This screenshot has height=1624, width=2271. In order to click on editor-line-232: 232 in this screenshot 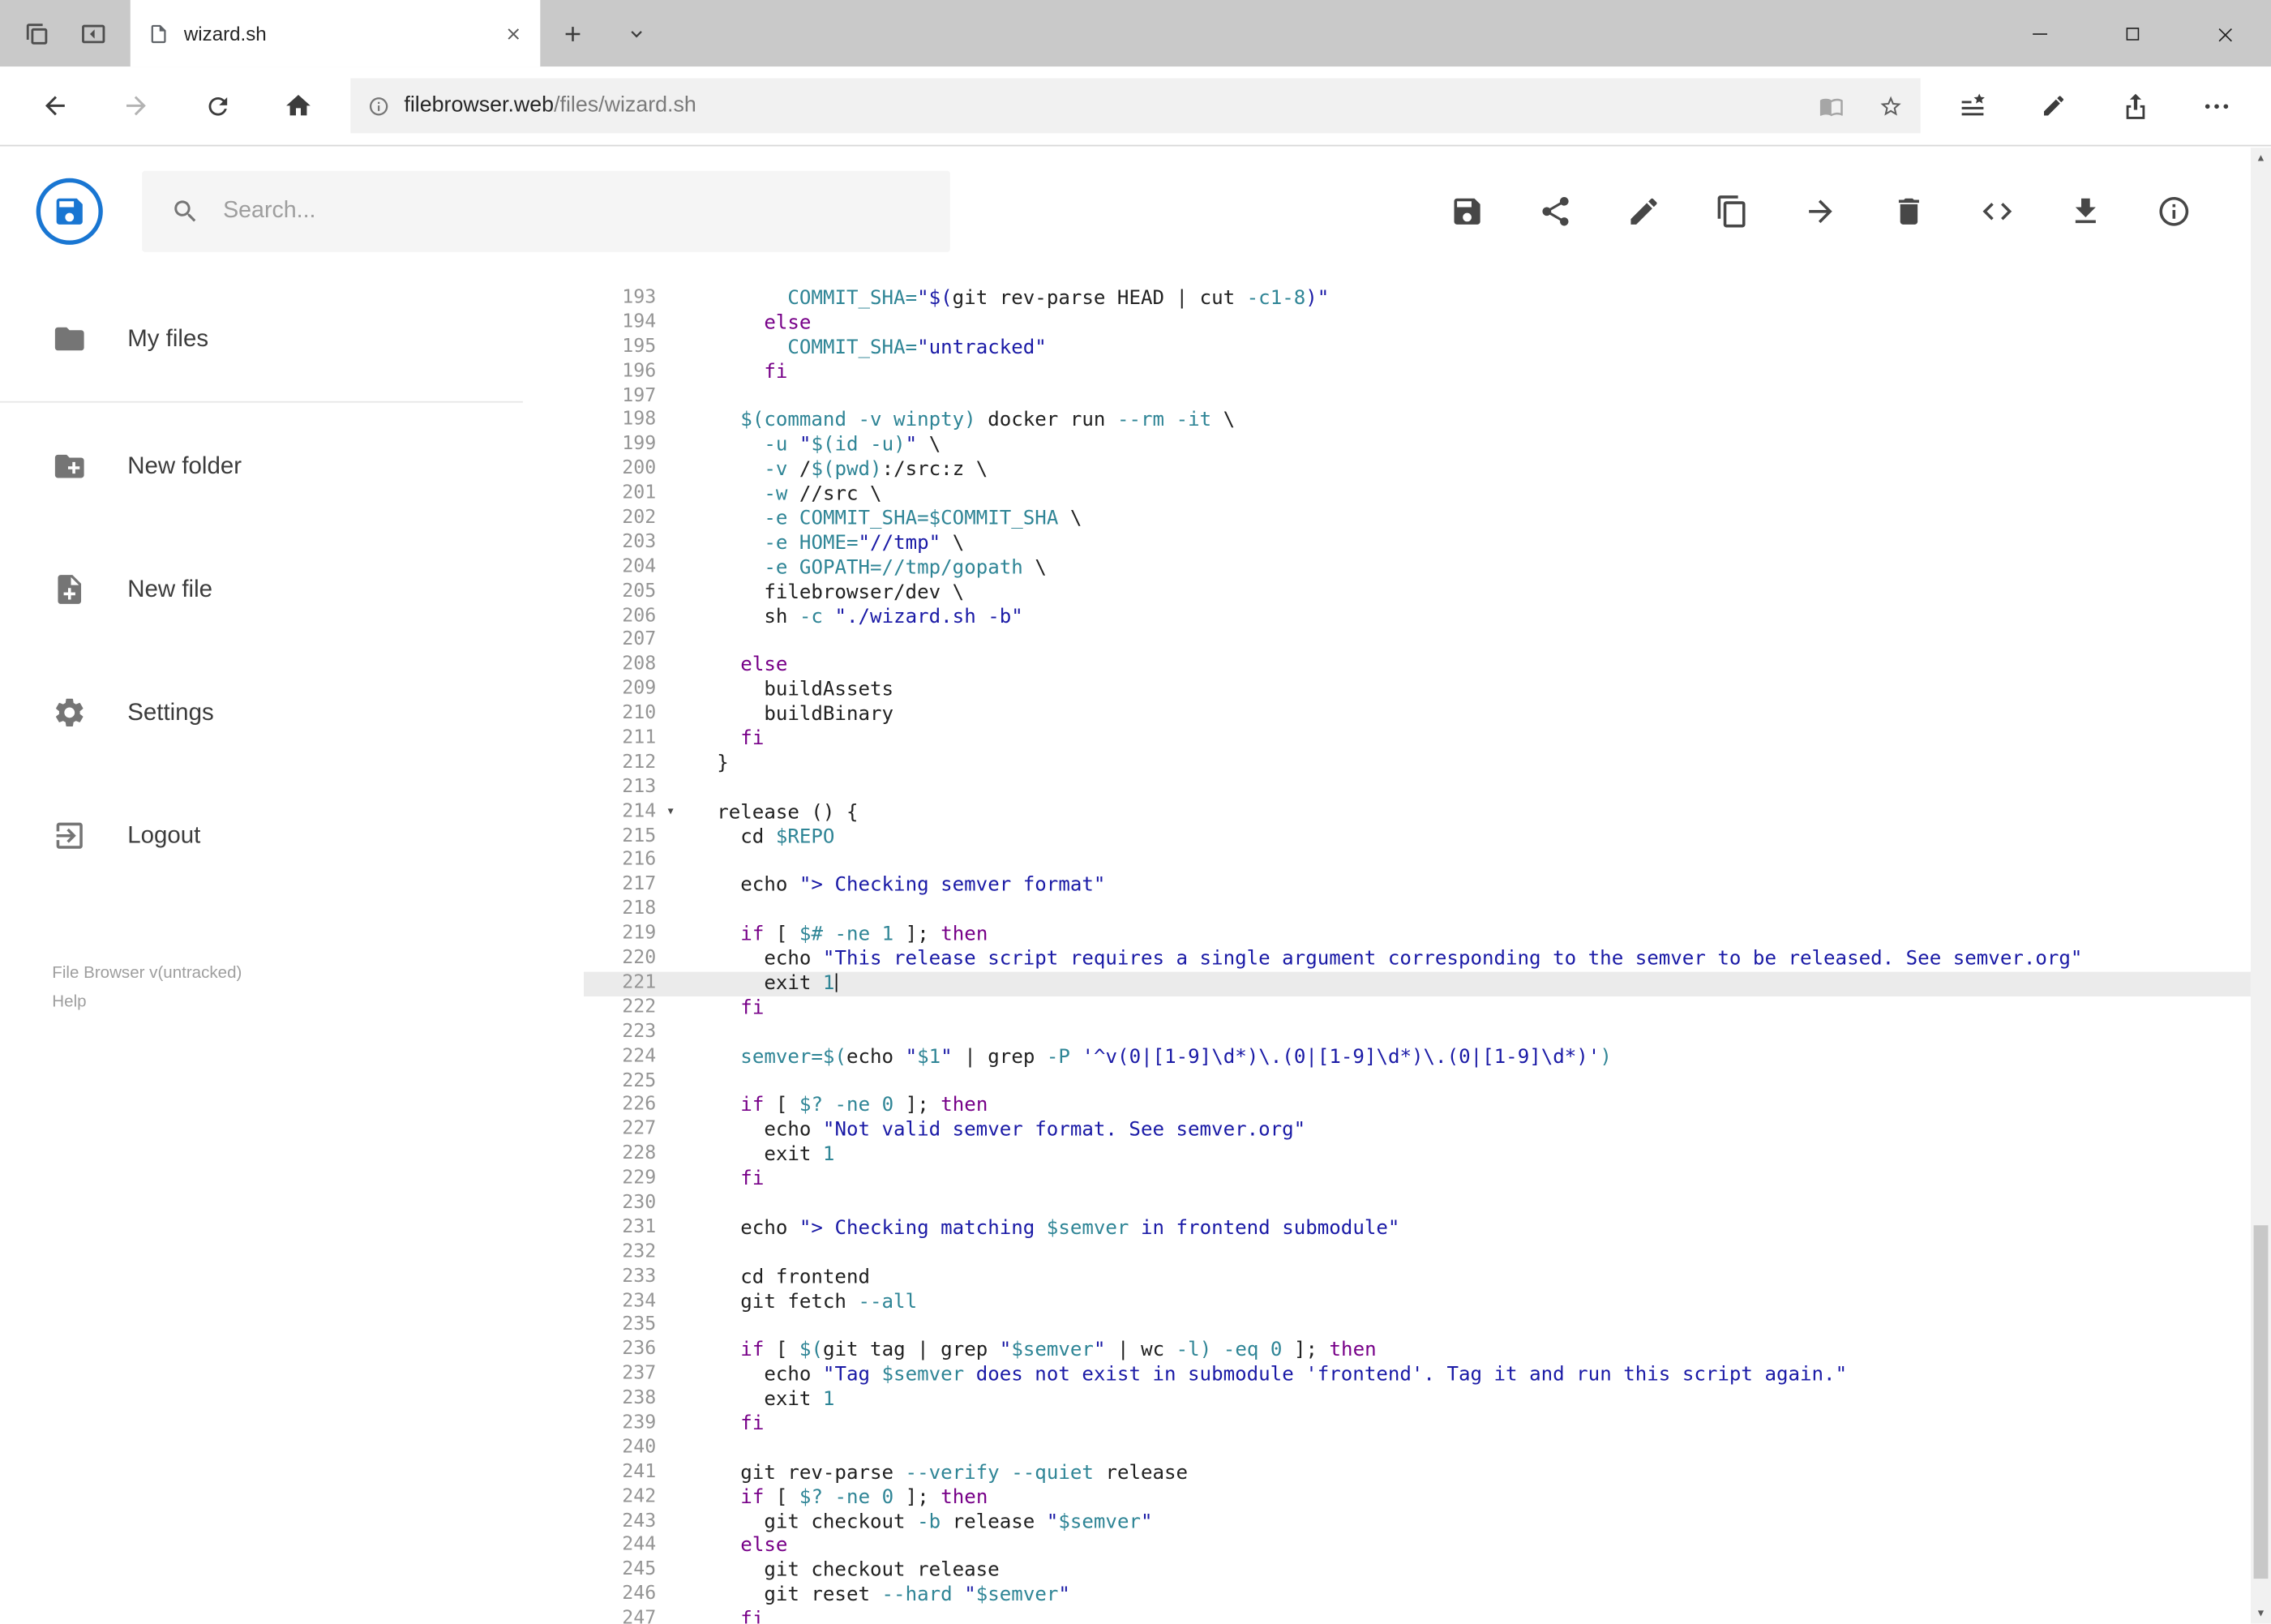, I will do `click(1418, 1253)`.